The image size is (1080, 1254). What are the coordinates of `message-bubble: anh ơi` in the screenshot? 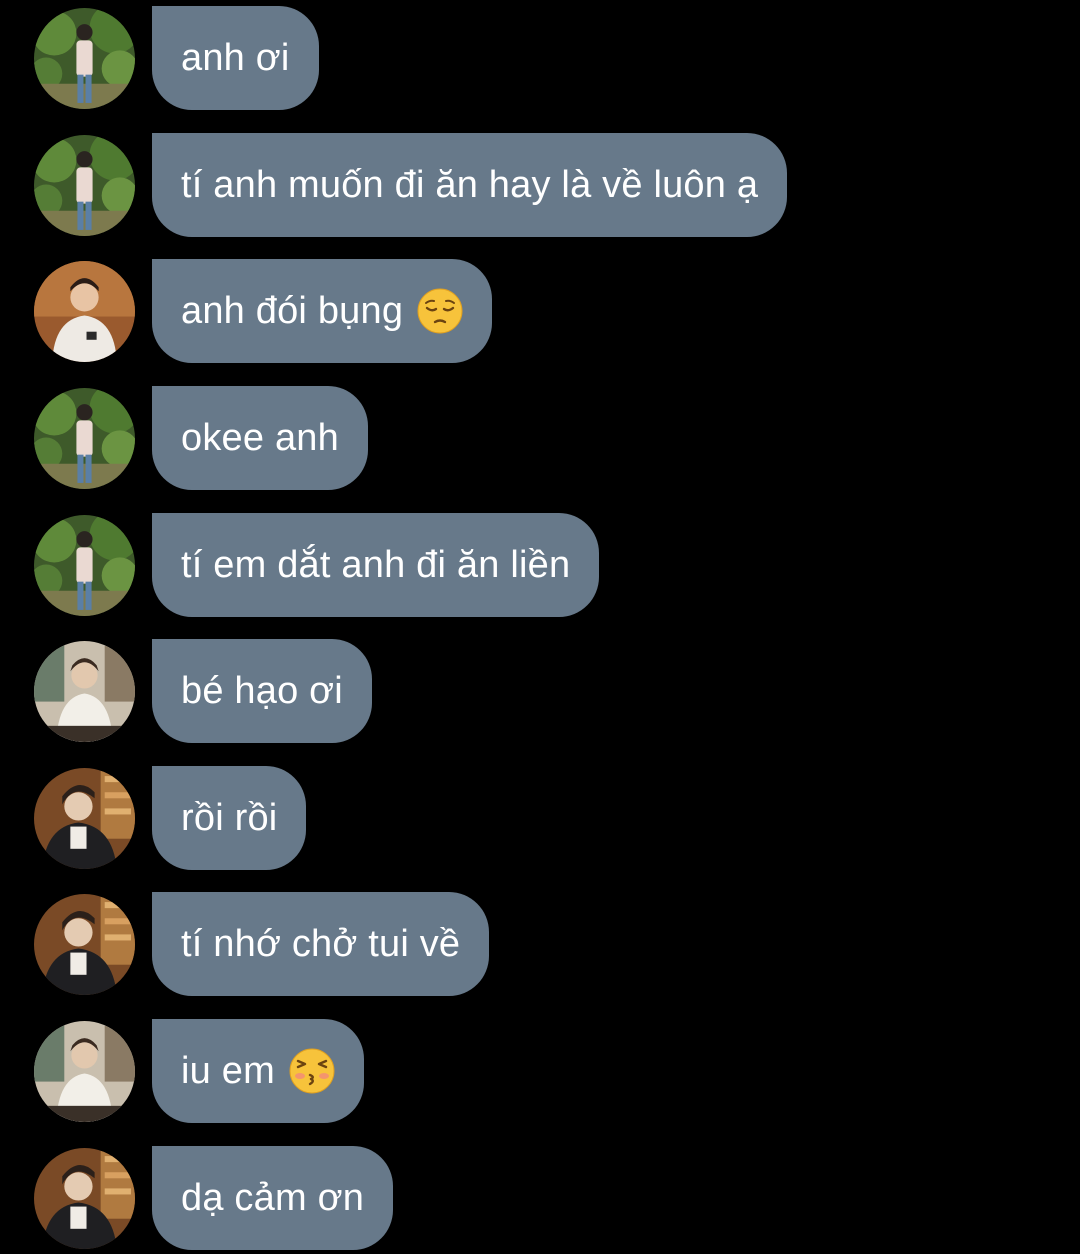 It's located at (235, 58).